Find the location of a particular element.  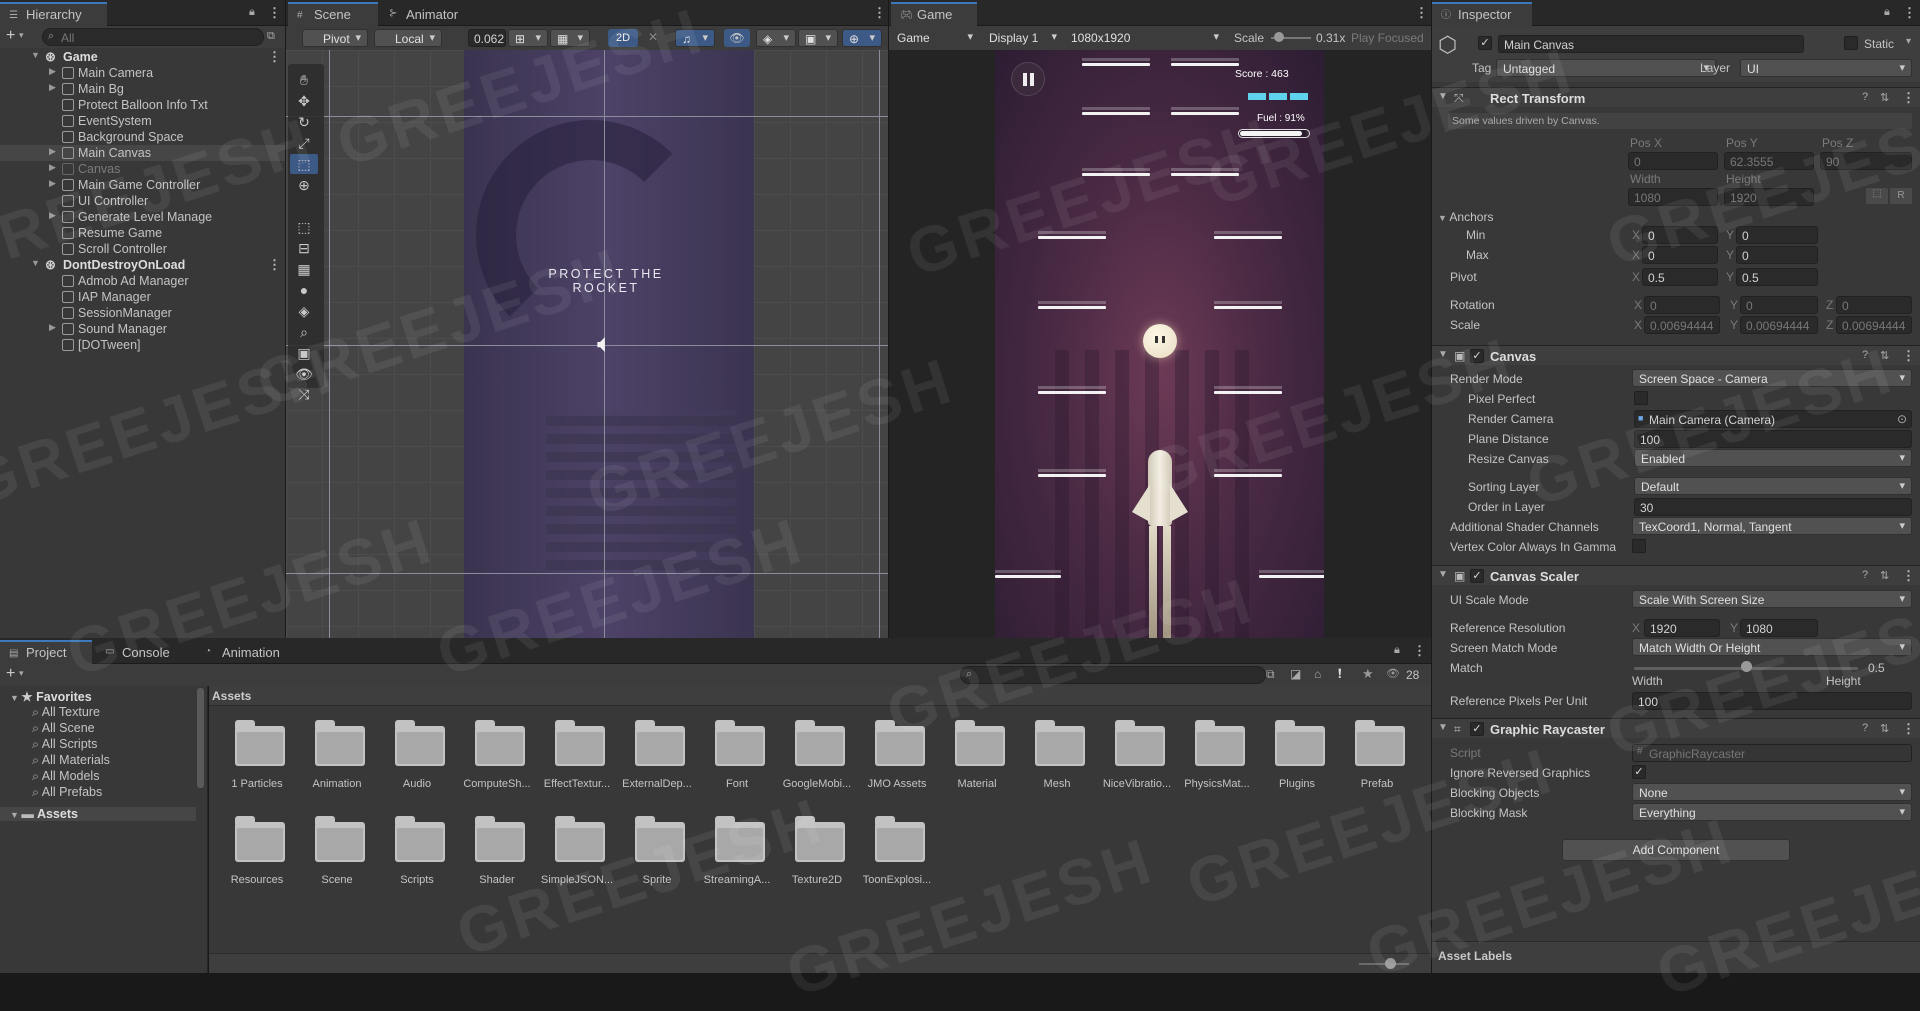

rect-tool-icon: ⬚ is located at coordinates (304, 164).